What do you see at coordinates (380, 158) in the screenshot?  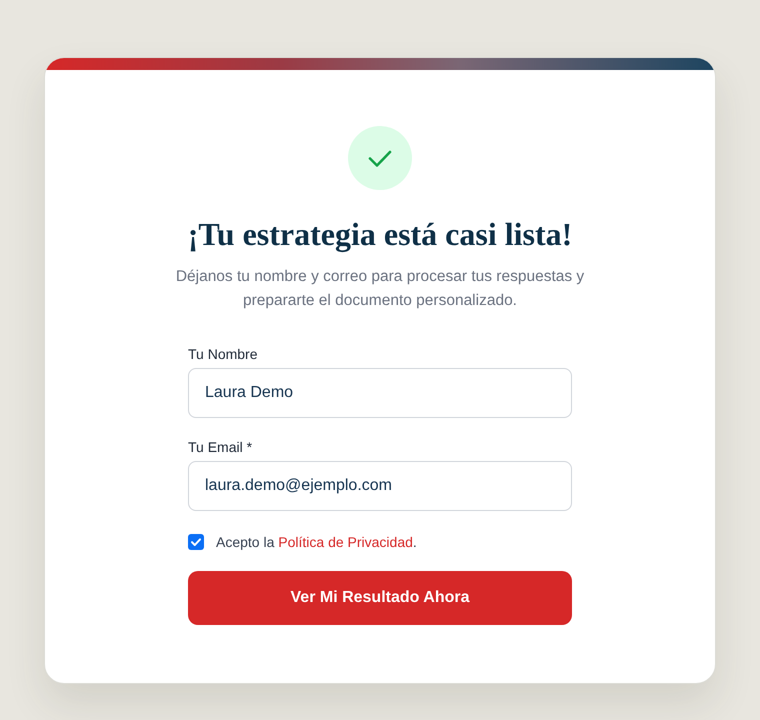 I see `checkmark-icon` at bounding box center [380, 158].